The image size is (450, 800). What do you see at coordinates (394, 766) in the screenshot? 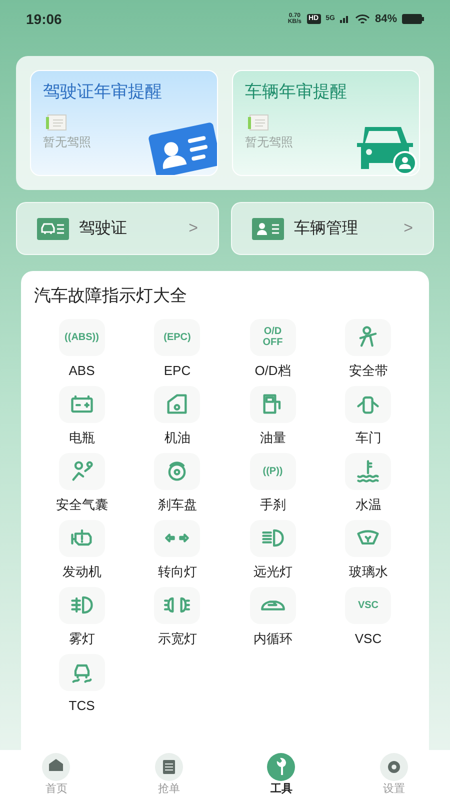
I see `settings-icon` at bounding box center [394, 766].